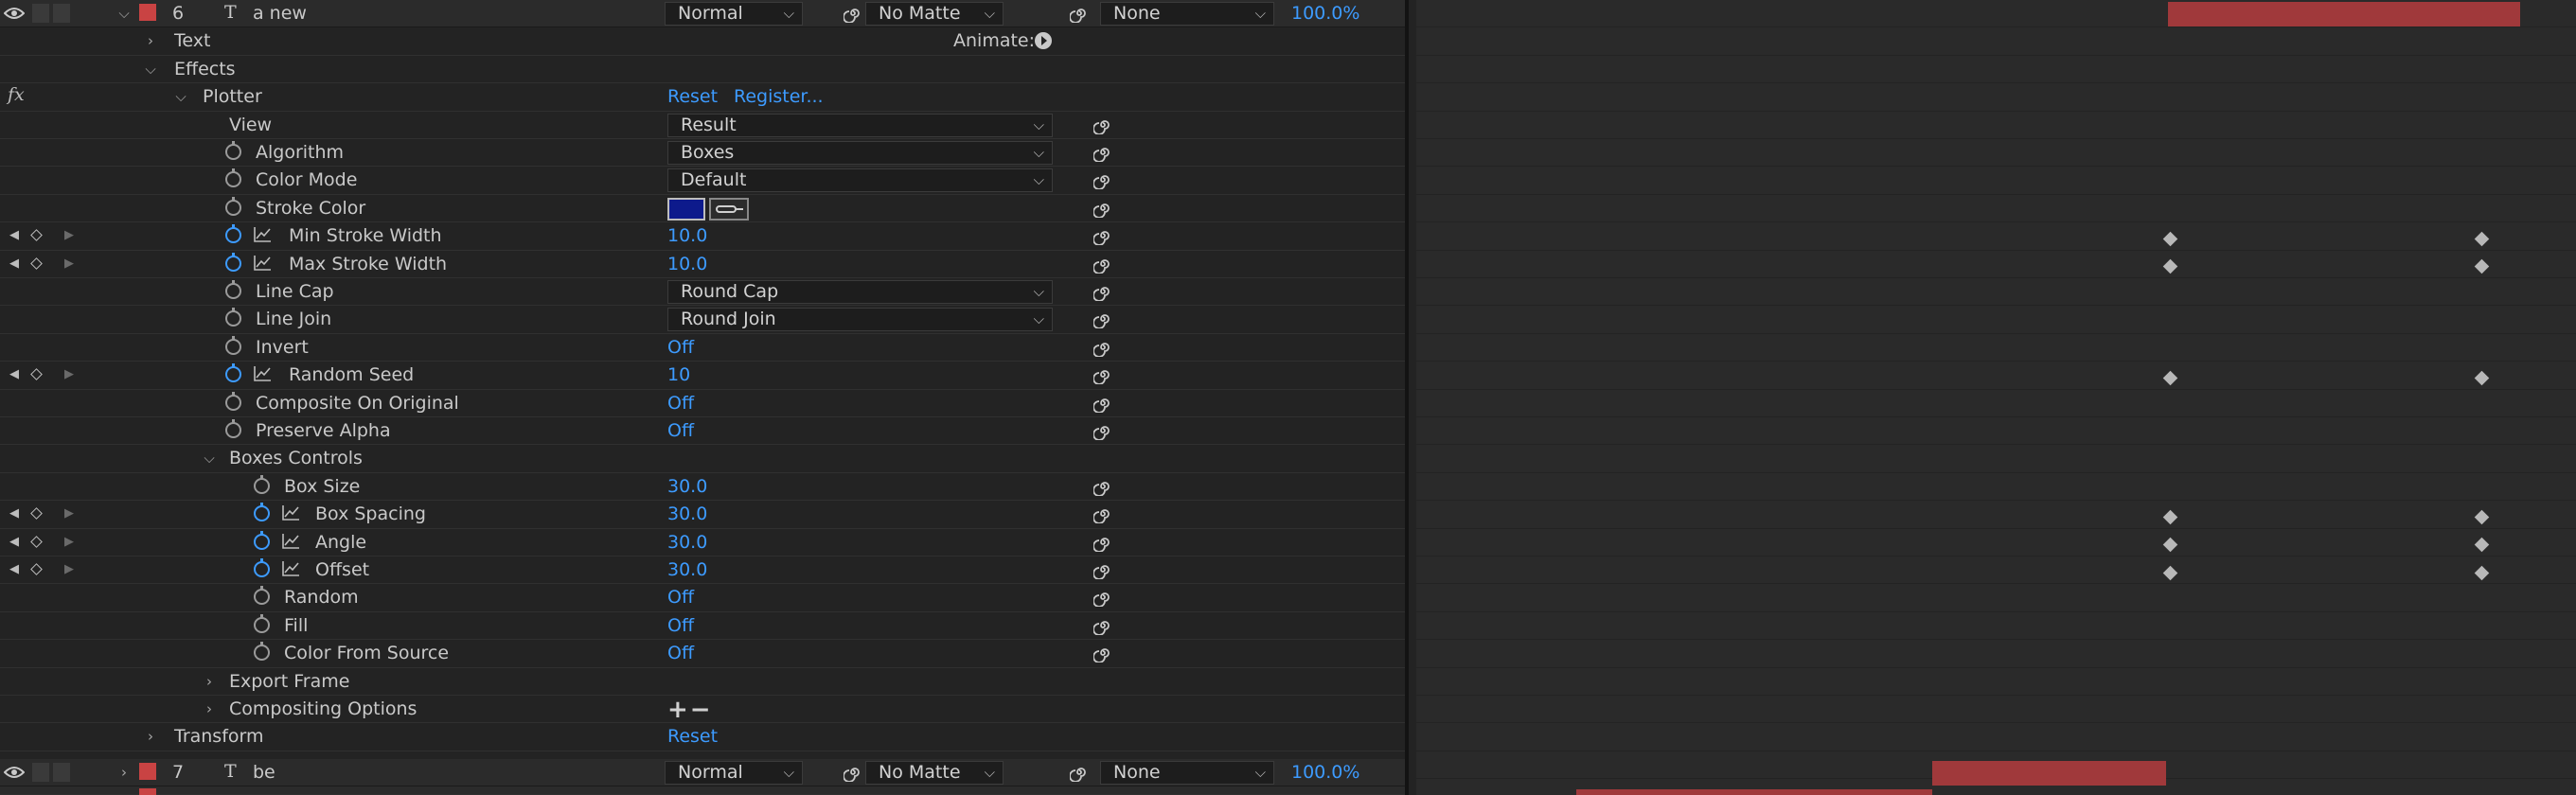 Image resolution: width=2576 pixels, height=795 pixels. What do you see at coordinates (703, 403) in the screenshot?
I see `prop-row-composite-on-original: Composite On Original Off` at bounding box center [703, 403].